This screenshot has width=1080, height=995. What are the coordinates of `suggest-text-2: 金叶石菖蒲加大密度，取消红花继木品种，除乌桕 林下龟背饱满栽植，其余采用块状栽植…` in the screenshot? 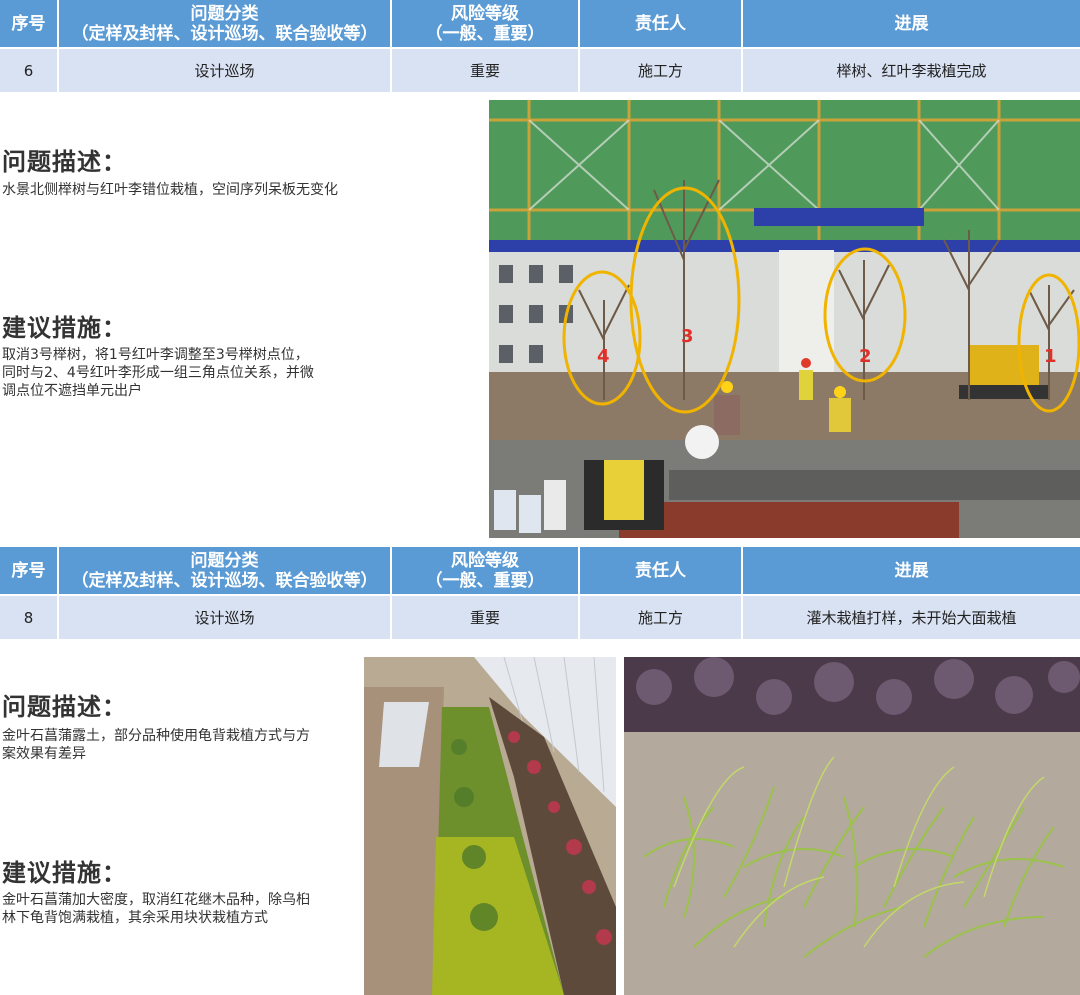 It's located at (156, 909).